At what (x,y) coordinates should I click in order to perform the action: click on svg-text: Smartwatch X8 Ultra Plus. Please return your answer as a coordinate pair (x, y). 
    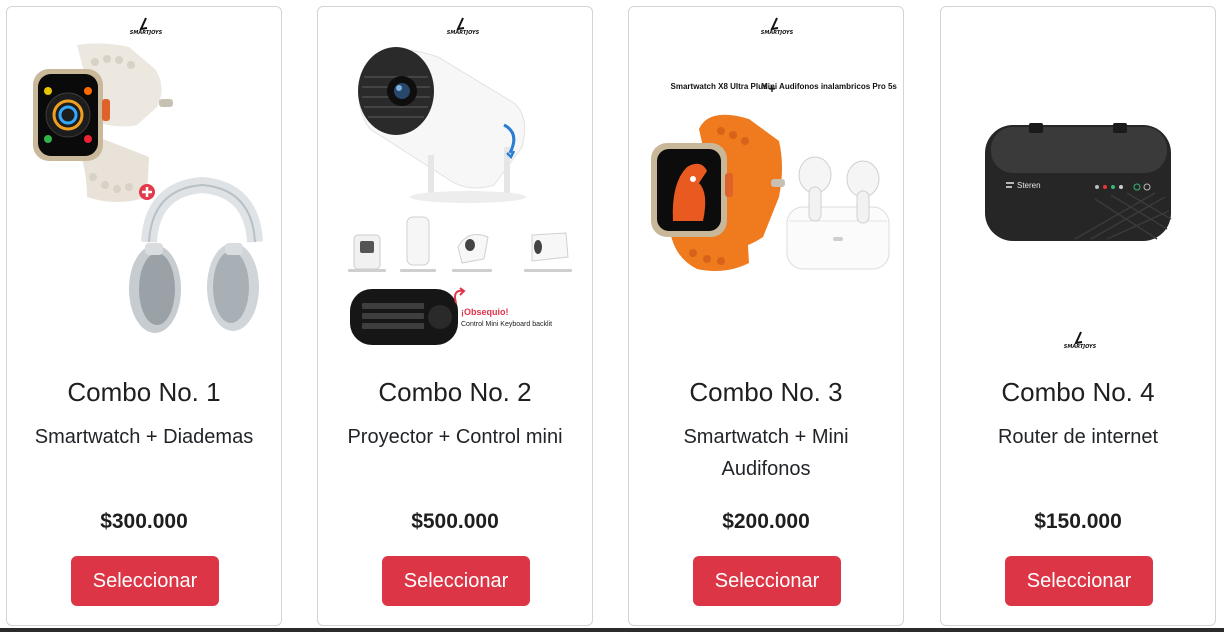
    Looking at the image, I should click on (719, 86).